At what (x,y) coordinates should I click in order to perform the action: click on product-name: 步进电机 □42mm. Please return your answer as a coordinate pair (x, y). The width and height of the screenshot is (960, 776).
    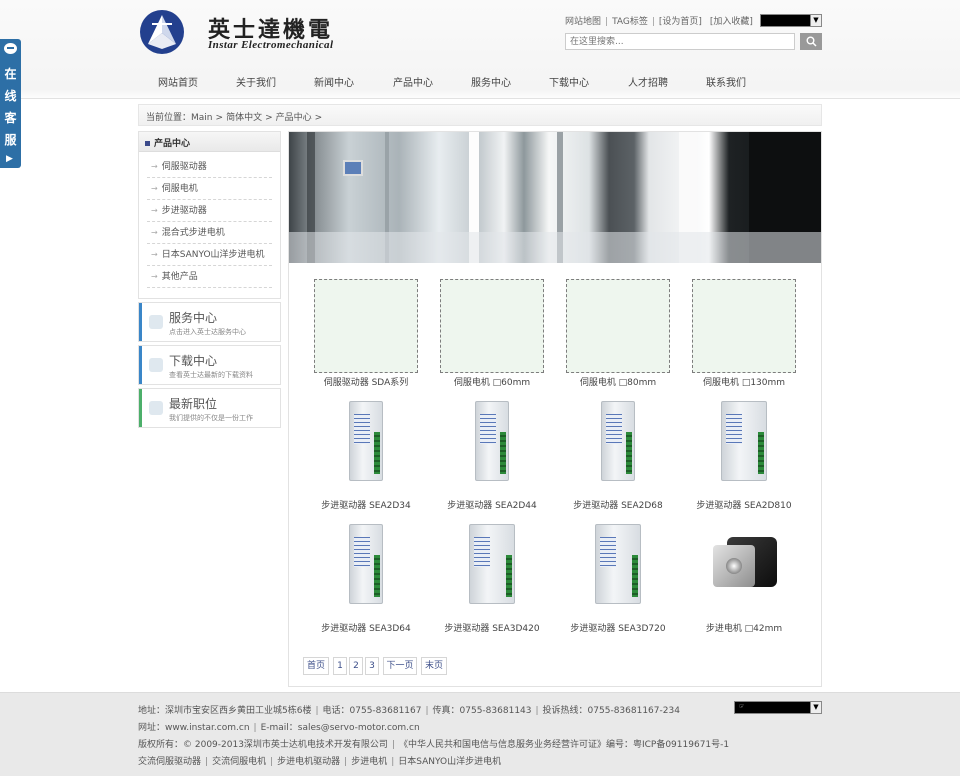
    Looking at the image, I should click on (744, 627).